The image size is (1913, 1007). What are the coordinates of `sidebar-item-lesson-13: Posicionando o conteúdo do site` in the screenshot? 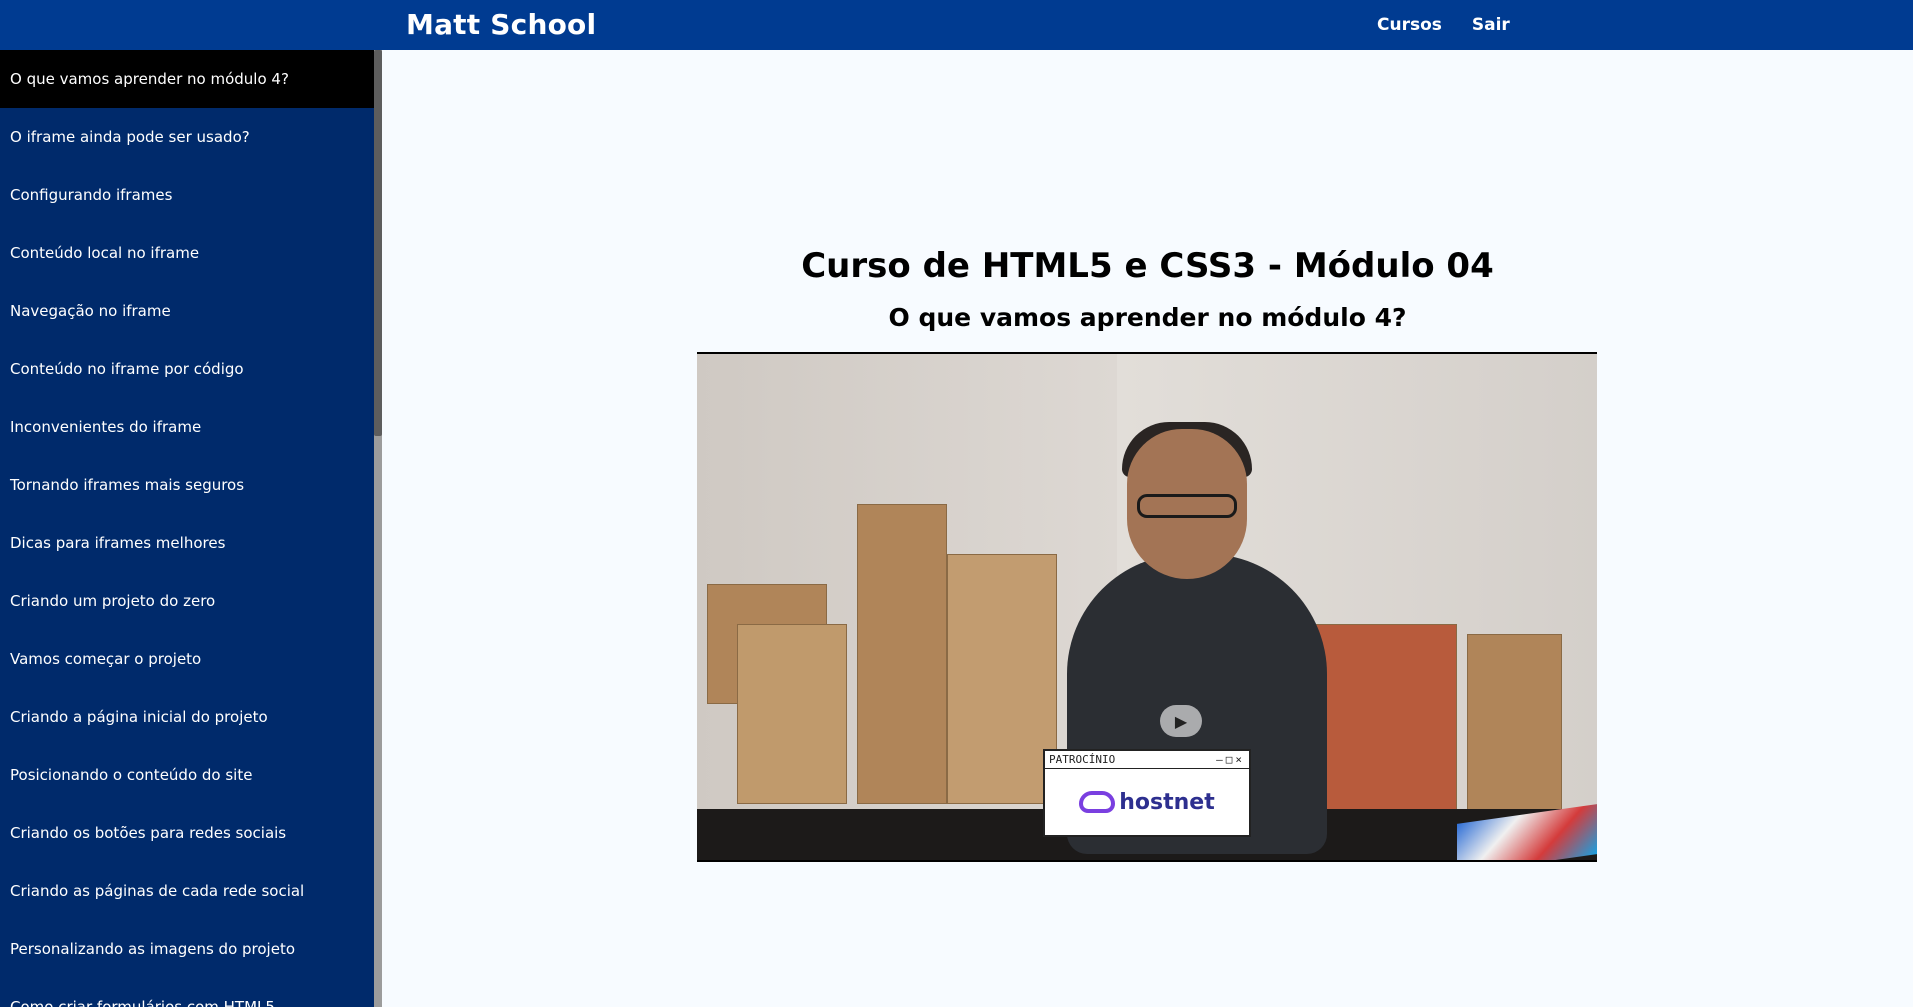 It's located at (187, 775).